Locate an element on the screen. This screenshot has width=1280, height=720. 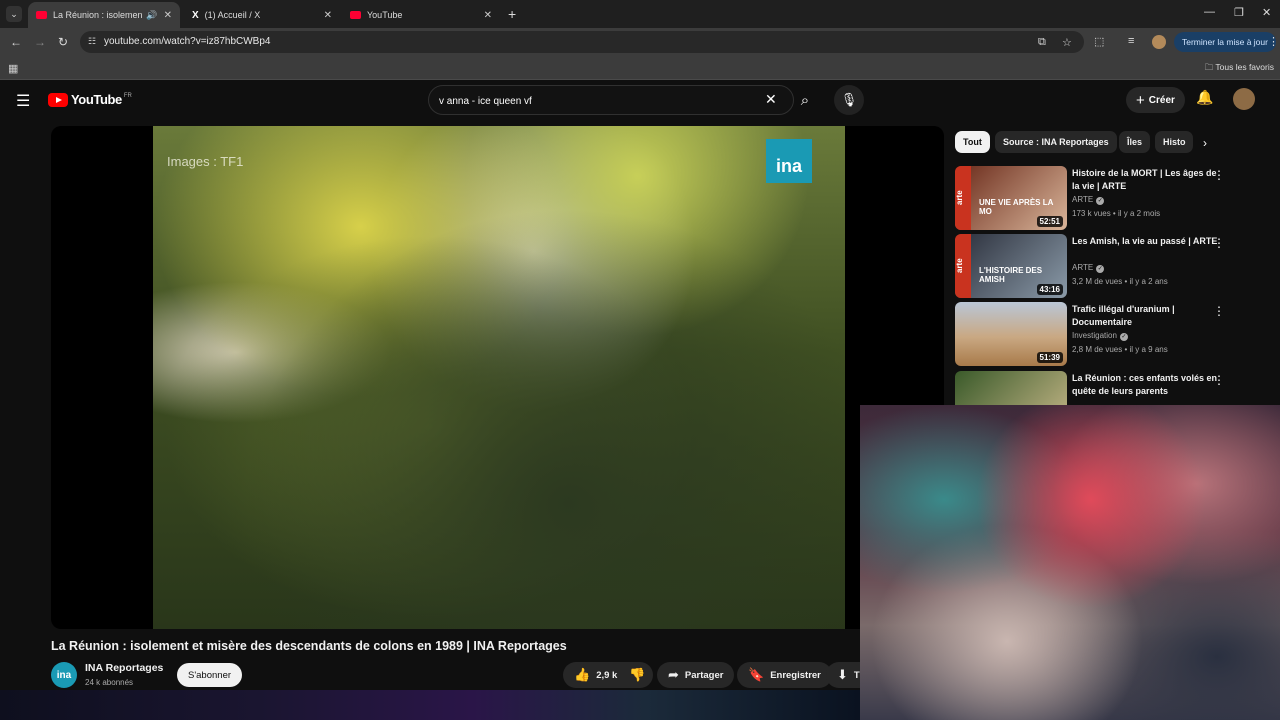
video-thumbnail: arte L'HISTOIRE DES AMISH 43:16 is located at coordinates (1011, 266).